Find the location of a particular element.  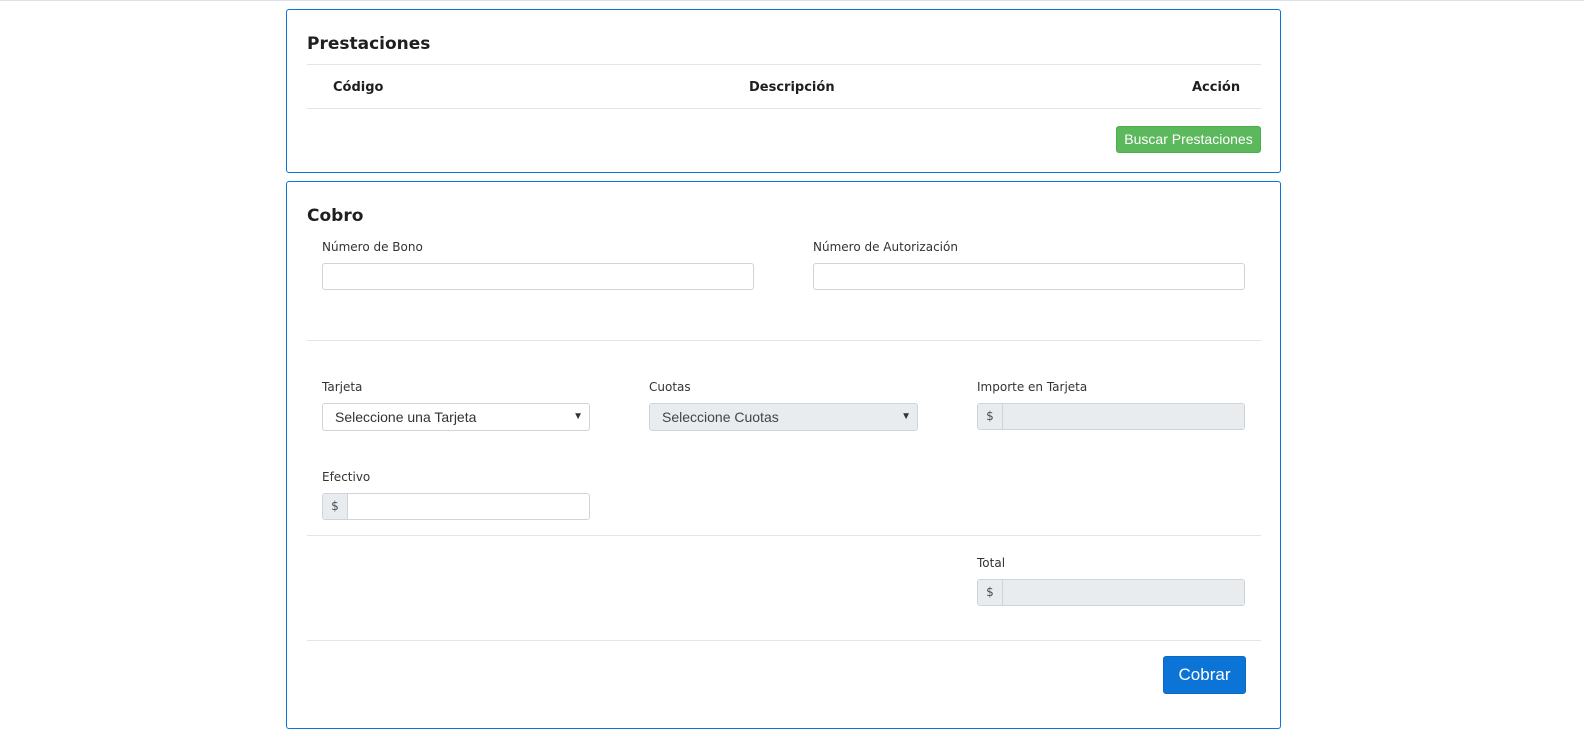

tarjeta-select: Seleccione una Tarjeta ▼ is located at coordinates (456, 417).